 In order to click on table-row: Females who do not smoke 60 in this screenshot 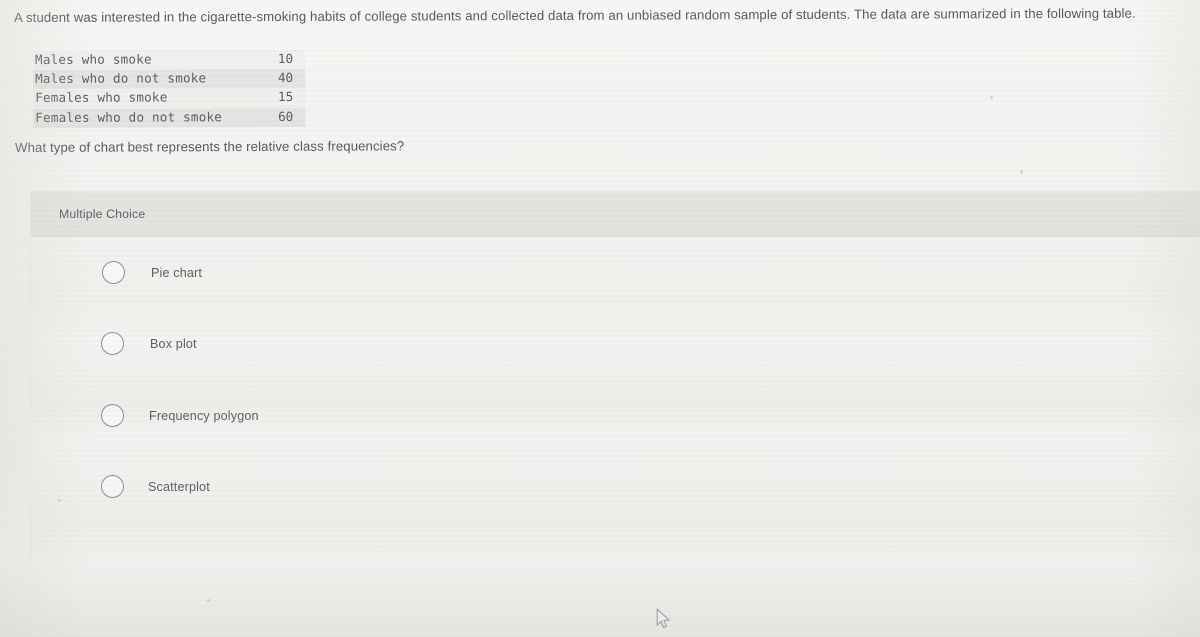, I will do `click(169, 117)`.